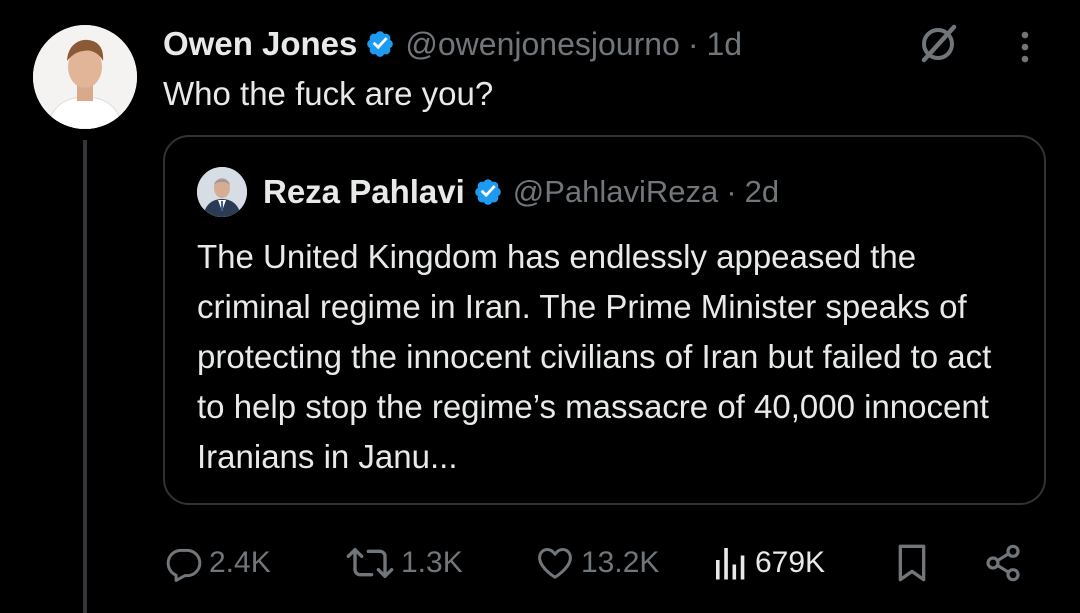 Image resolution: width=1080 pixels, height=613 pixels. I want to click on tweet-header: Owen Jones @owenjonesjourno · 1d, so click(452, 44).